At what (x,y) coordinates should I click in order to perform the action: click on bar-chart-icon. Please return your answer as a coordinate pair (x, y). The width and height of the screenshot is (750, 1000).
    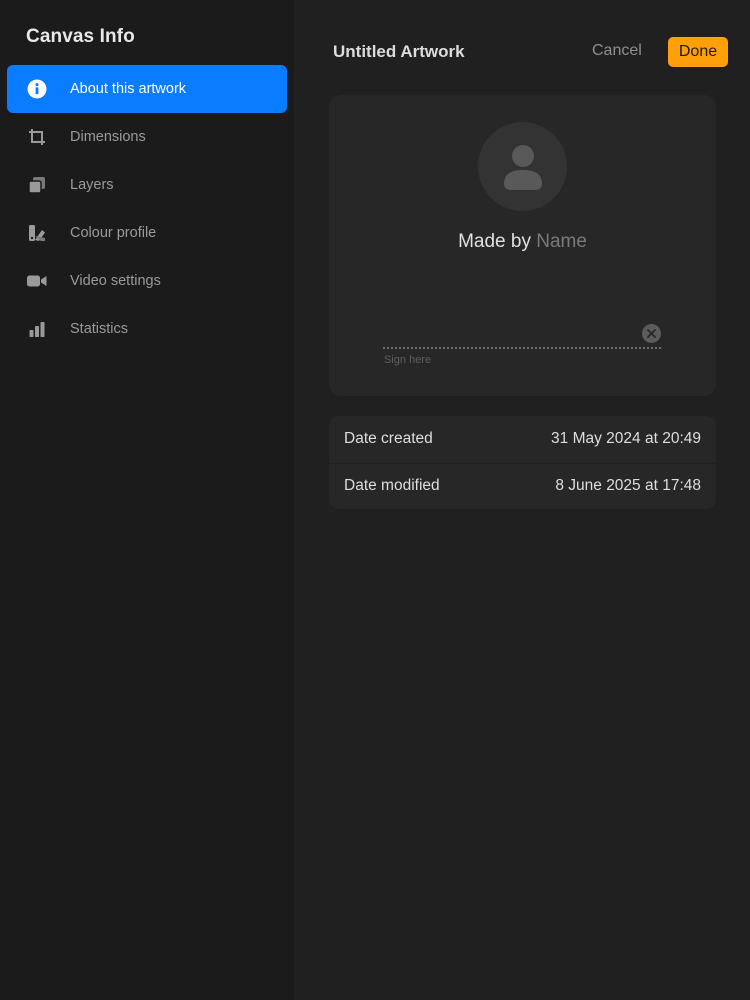
    Looking at the image, I should click on (37, 329).